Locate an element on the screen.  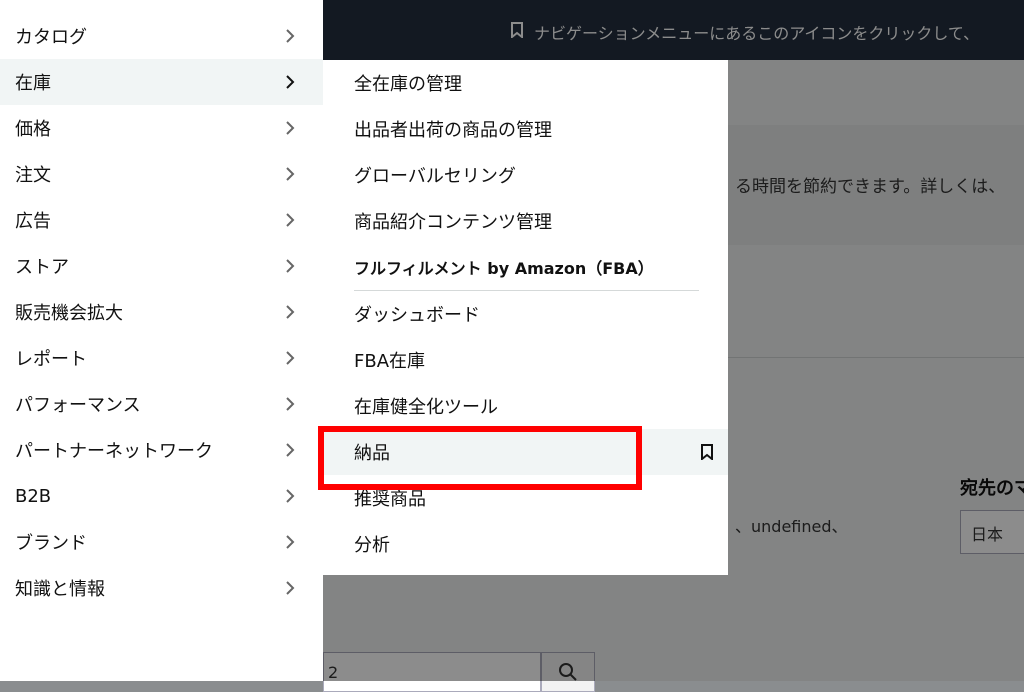
nav-item-label: 販売機会拡大 is located at coordinates (69, 313).